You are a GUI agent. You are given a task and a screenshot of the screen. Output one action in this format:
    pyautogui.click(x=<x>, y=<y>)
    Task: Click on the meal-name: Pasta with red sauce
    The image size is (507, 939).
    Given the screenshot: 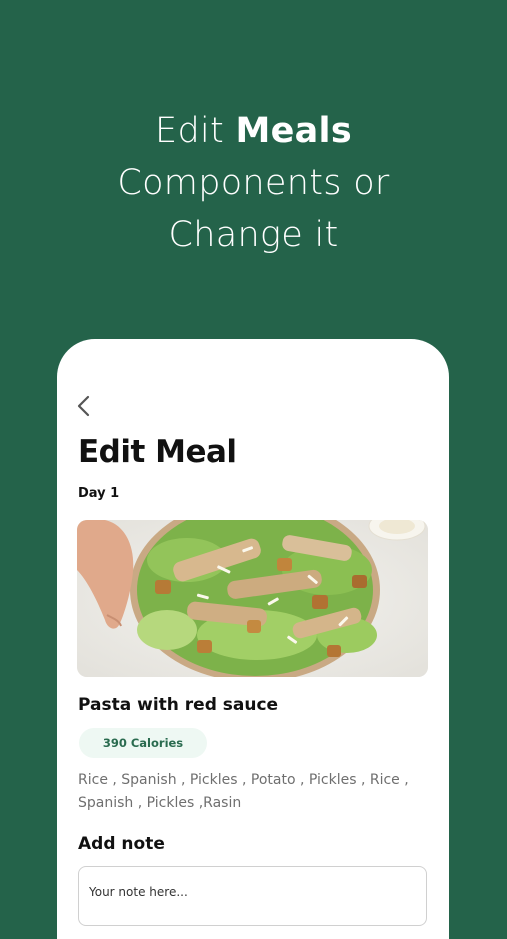 What is the action you would take?
    pyautogui.click(x=178, y=705)
    